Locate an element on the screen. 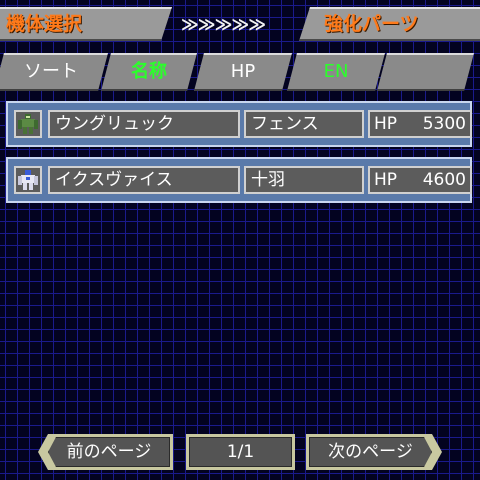  pilot-name: フェンス is located at coordinates (304, 124).